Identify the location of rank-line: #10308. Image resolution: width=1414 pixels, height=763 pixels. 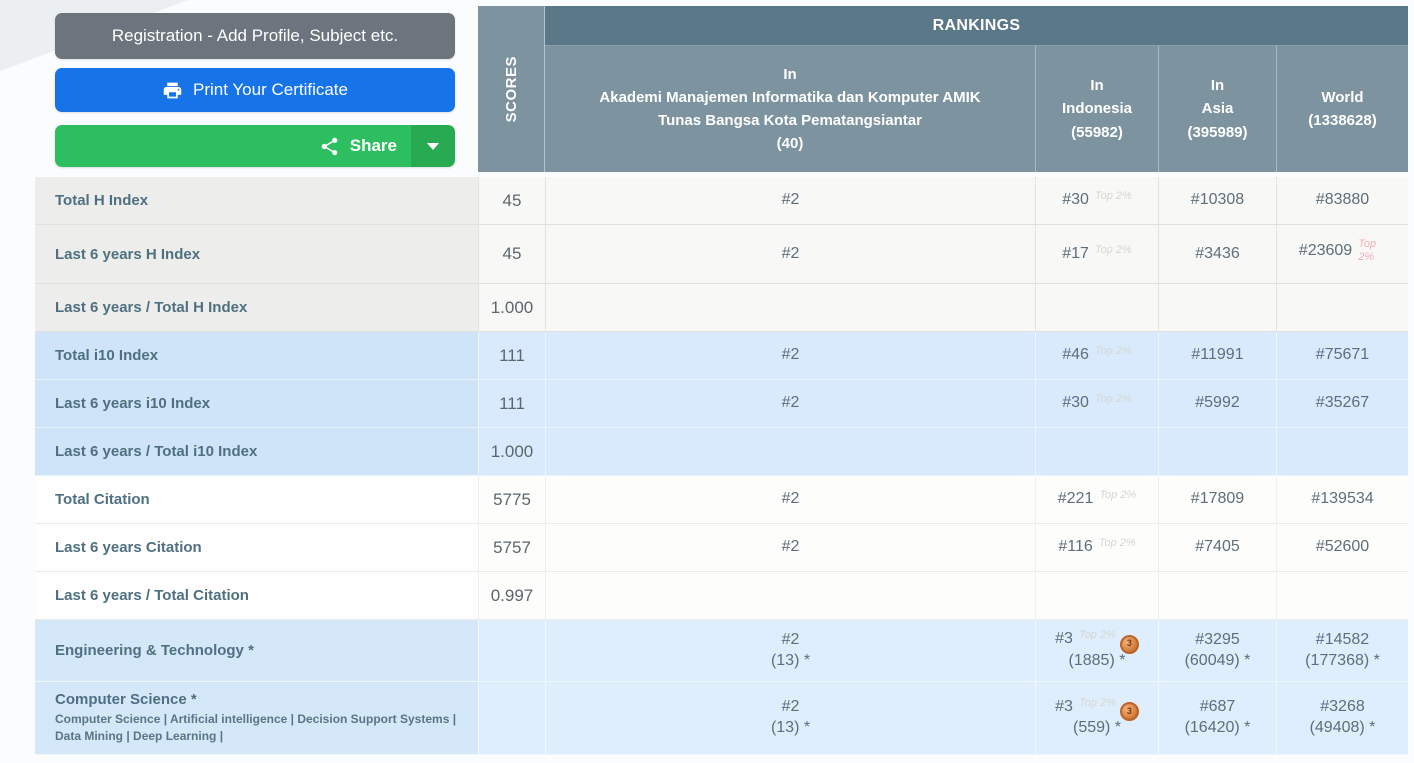
(1217, 200).